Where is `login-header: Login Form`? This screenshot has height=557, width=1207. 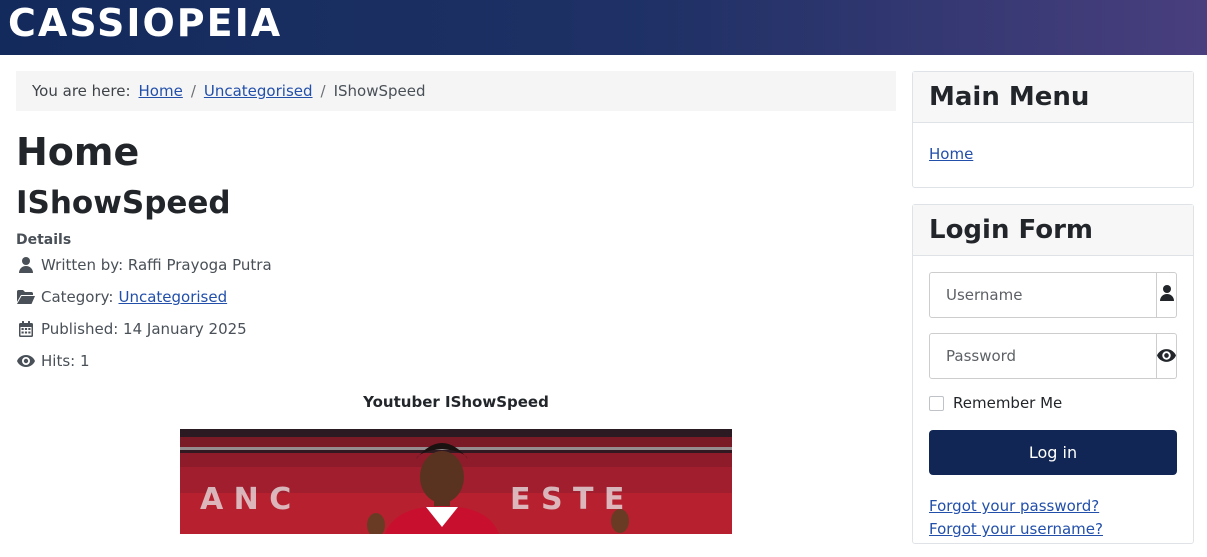
login-header: Login Form is located at coordinates (1053, 230).